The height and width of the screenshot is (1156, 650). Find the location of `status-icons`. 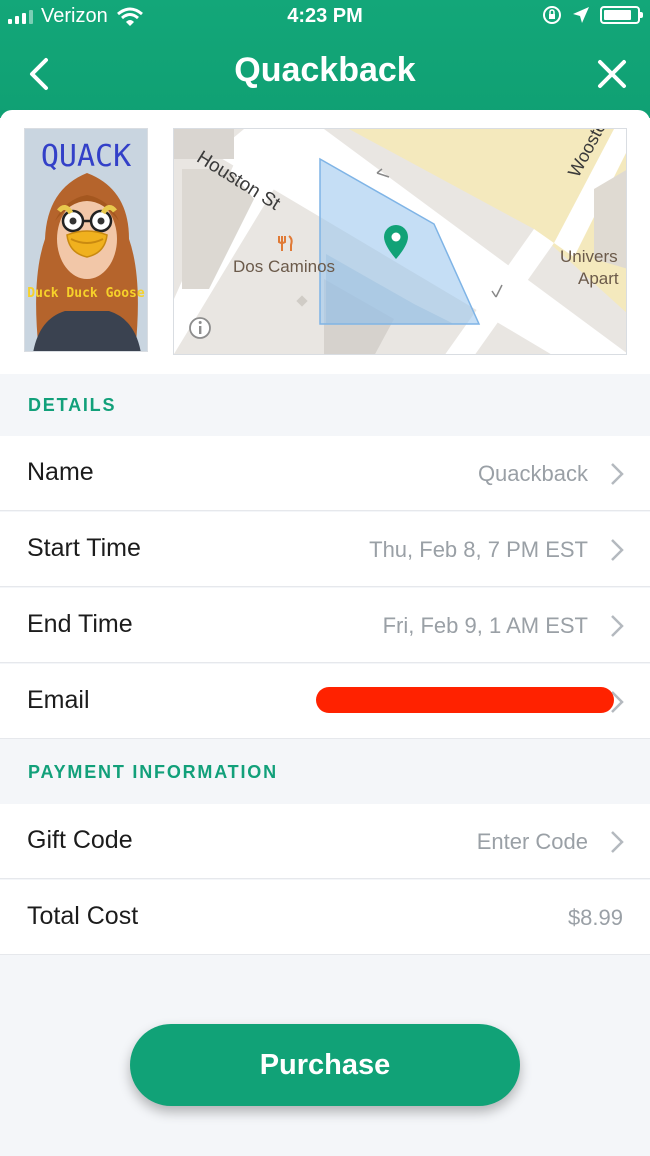

status-icons is located at coordinates (592, 15).